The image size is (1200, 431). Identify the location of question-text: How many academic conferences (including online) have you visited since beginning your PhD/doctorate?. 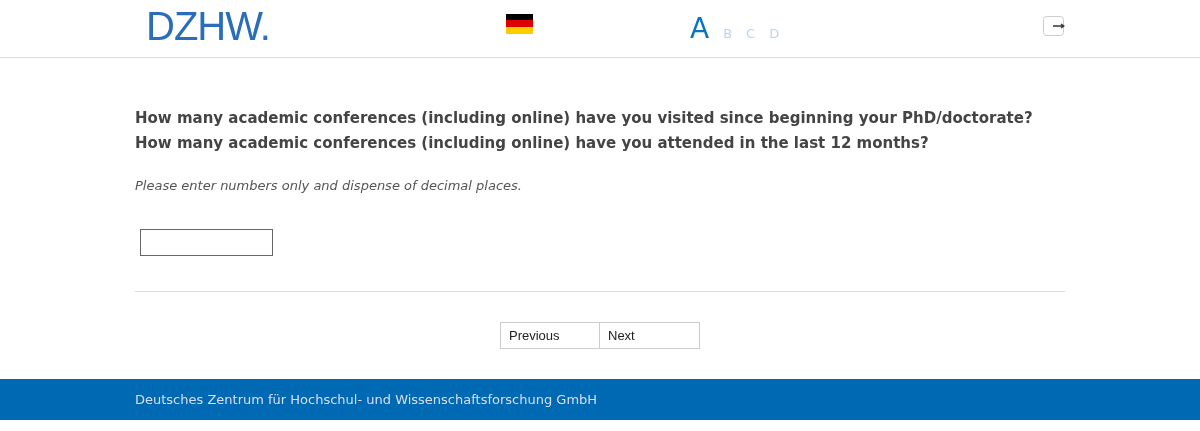
(584, 118).